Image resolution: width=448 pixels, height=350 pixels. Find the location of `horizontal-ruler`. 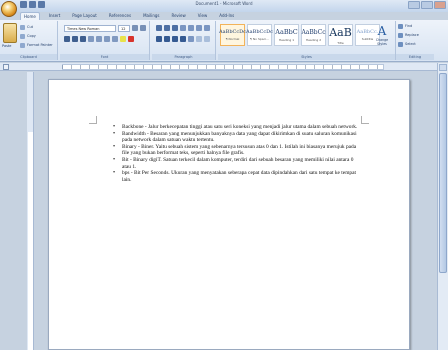

horizontal-ruler is located at coordinates (224, 67).